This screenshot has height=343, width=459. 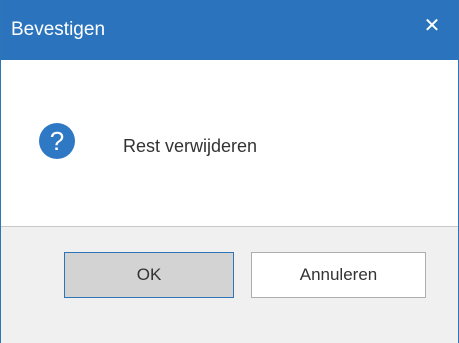 I want to click on close-button: ✕, so click(x=432, y=26).